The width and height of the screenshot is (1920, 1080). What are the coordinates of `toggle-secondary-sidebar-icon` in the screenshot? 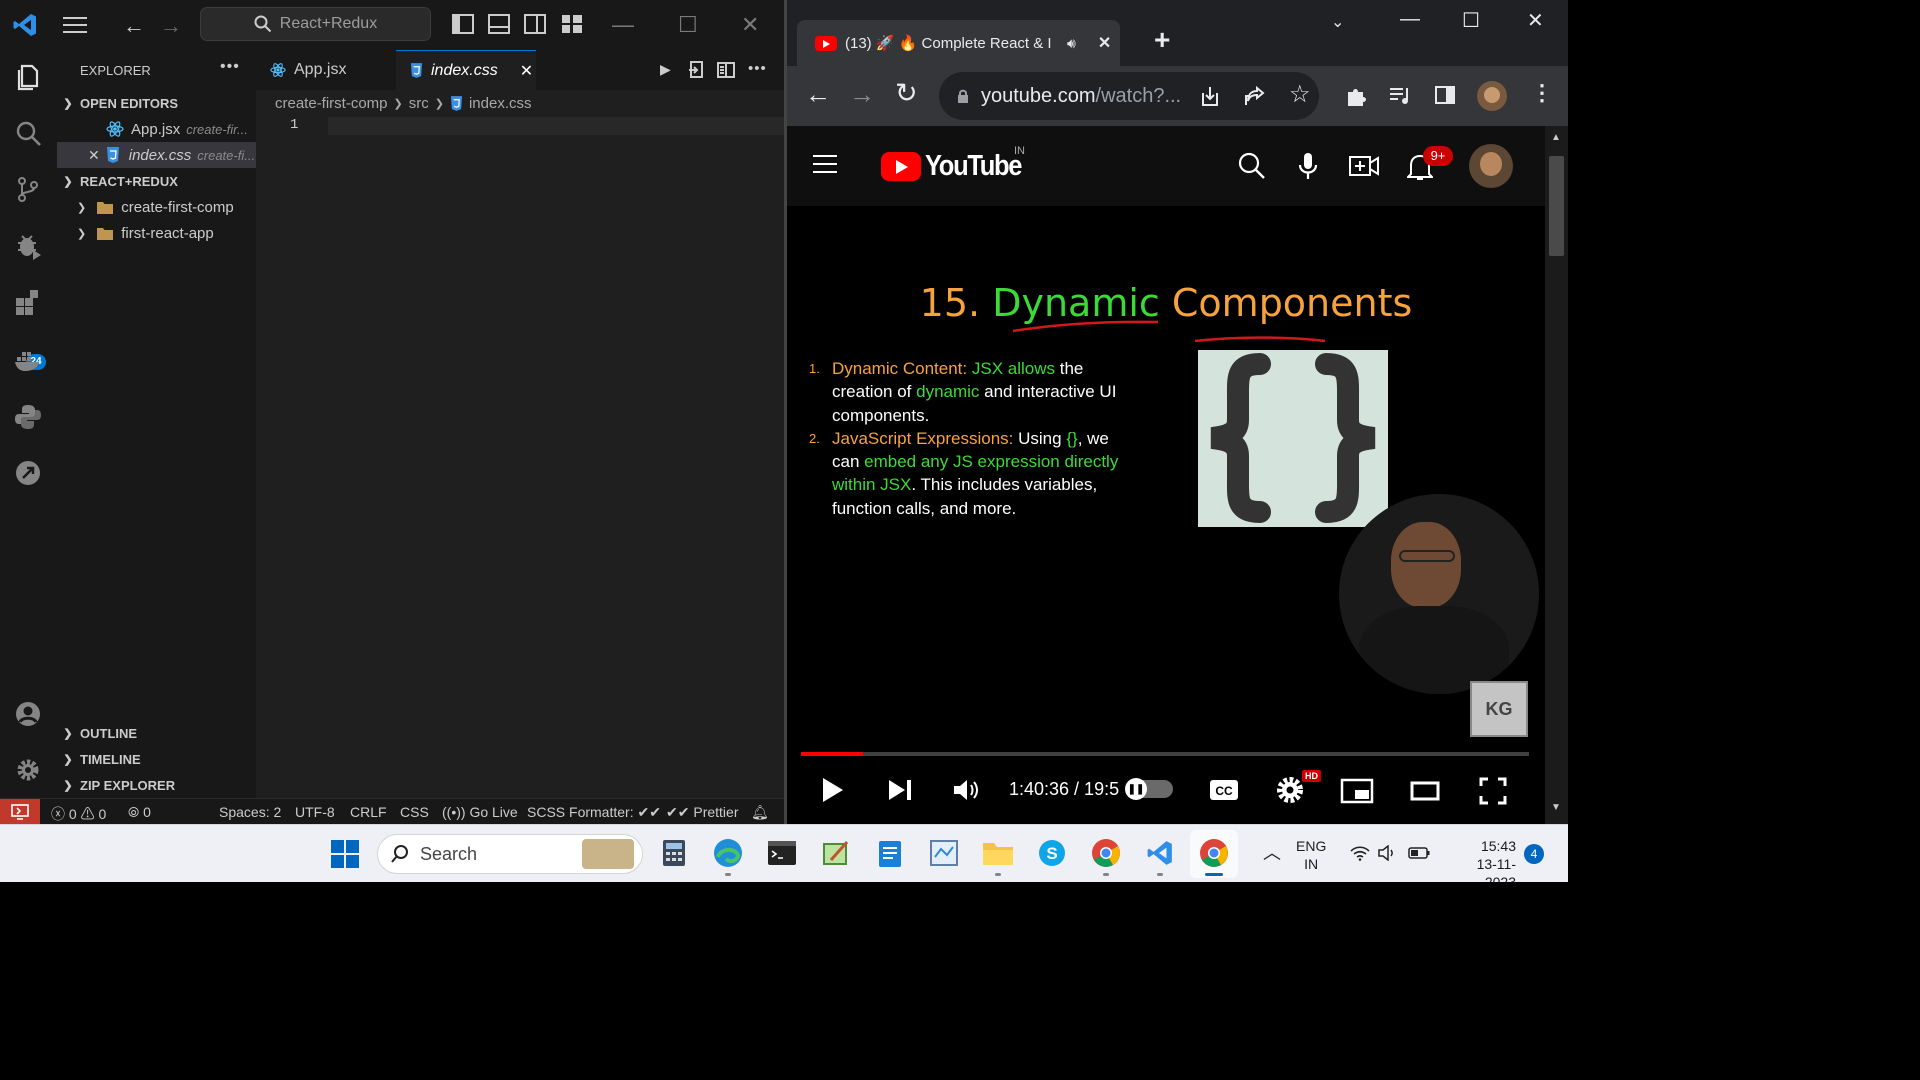 It's located at (535, 24).